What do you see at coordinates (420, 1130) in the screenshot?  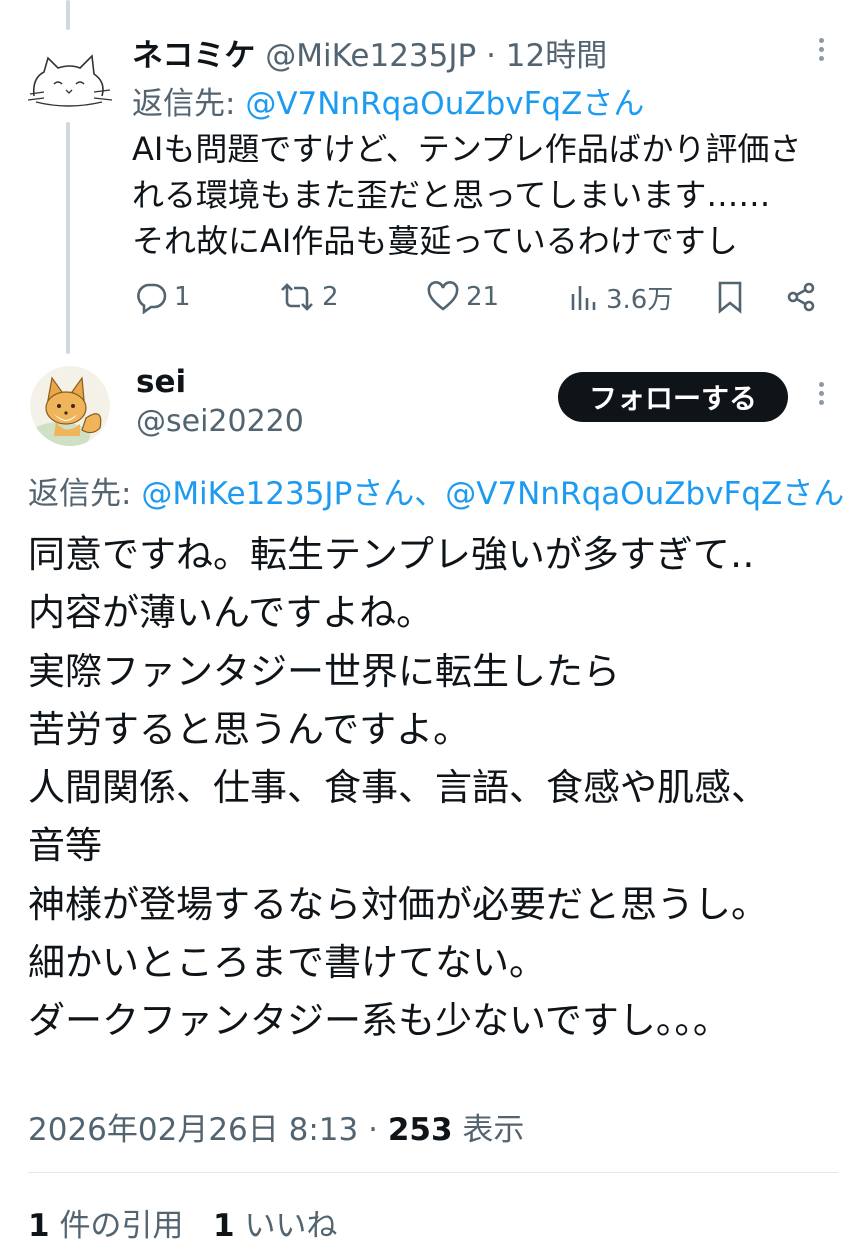 I see `views-number: 253` at bounding box center [420, 1130].